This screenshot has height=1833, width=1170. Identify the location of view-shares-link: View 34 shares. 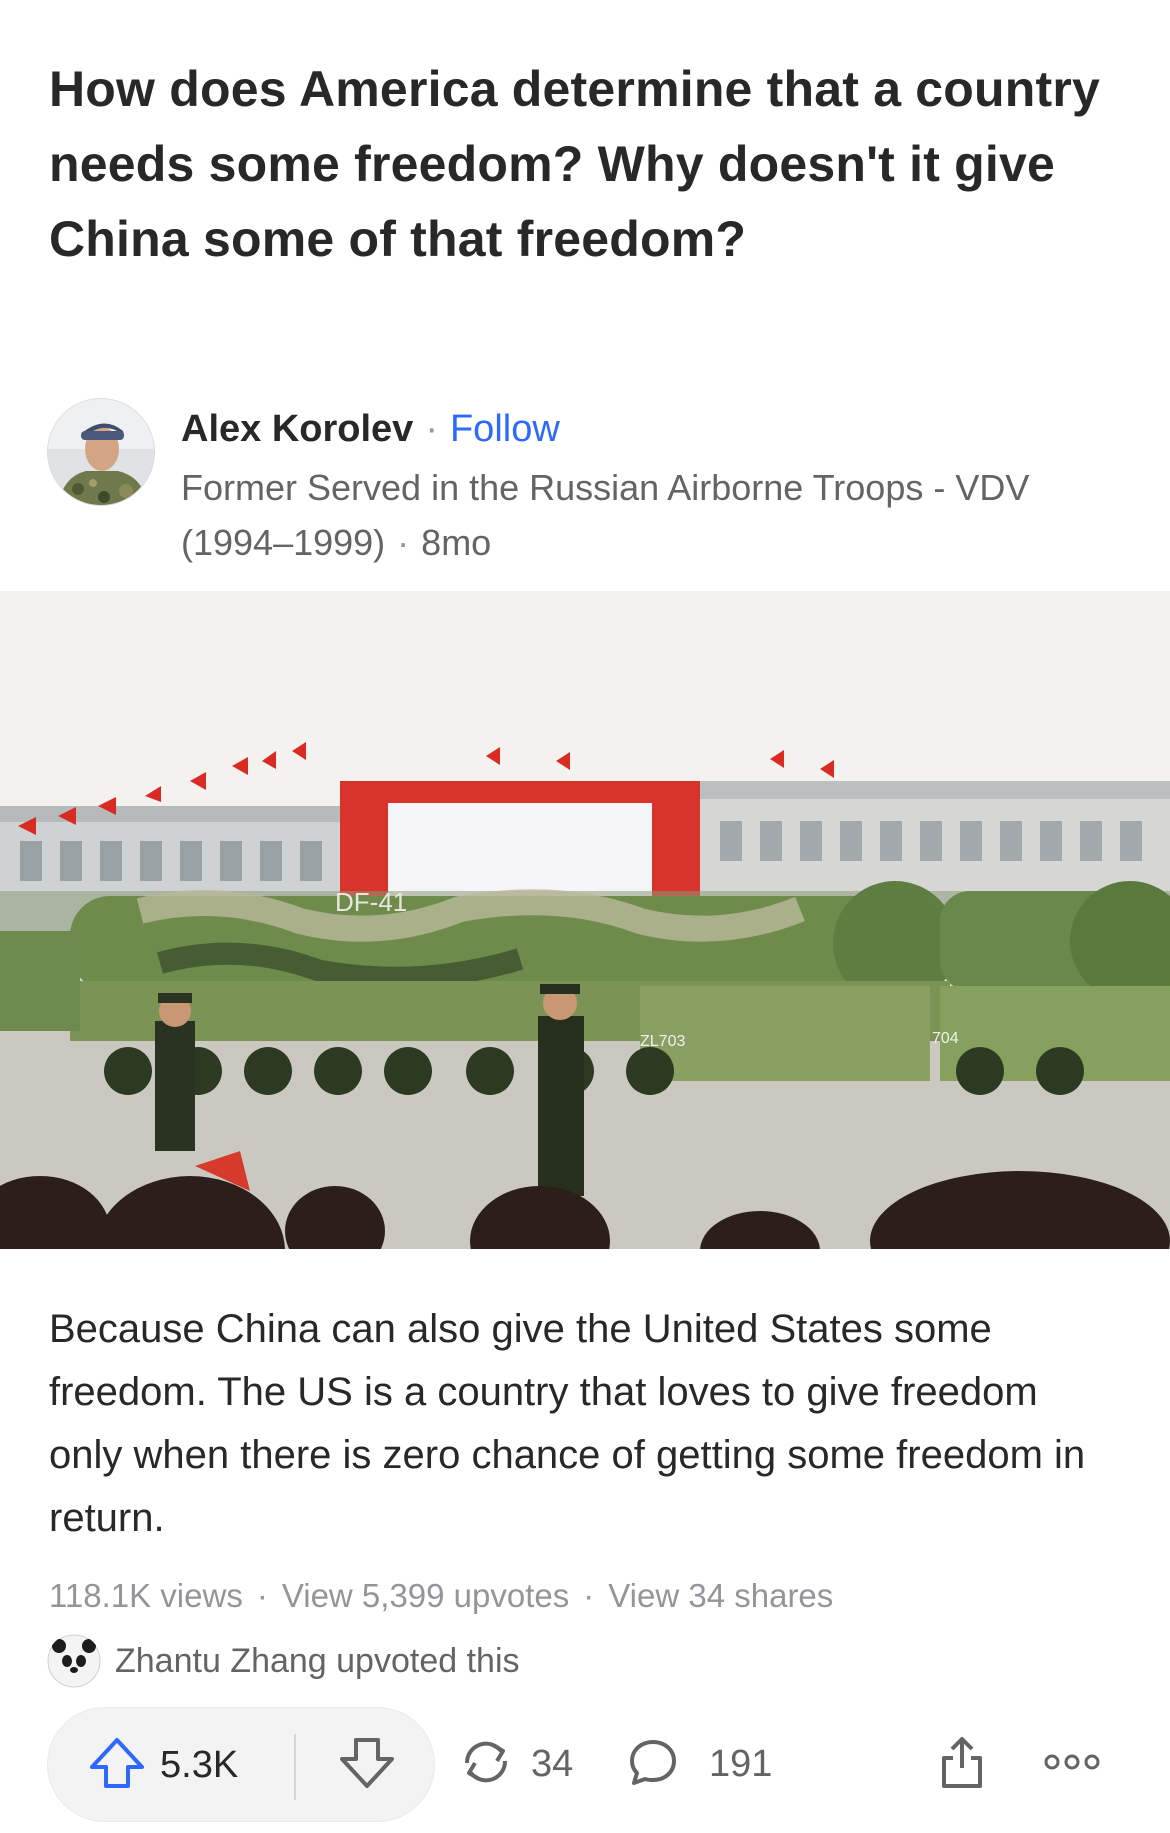
(720, 1595).